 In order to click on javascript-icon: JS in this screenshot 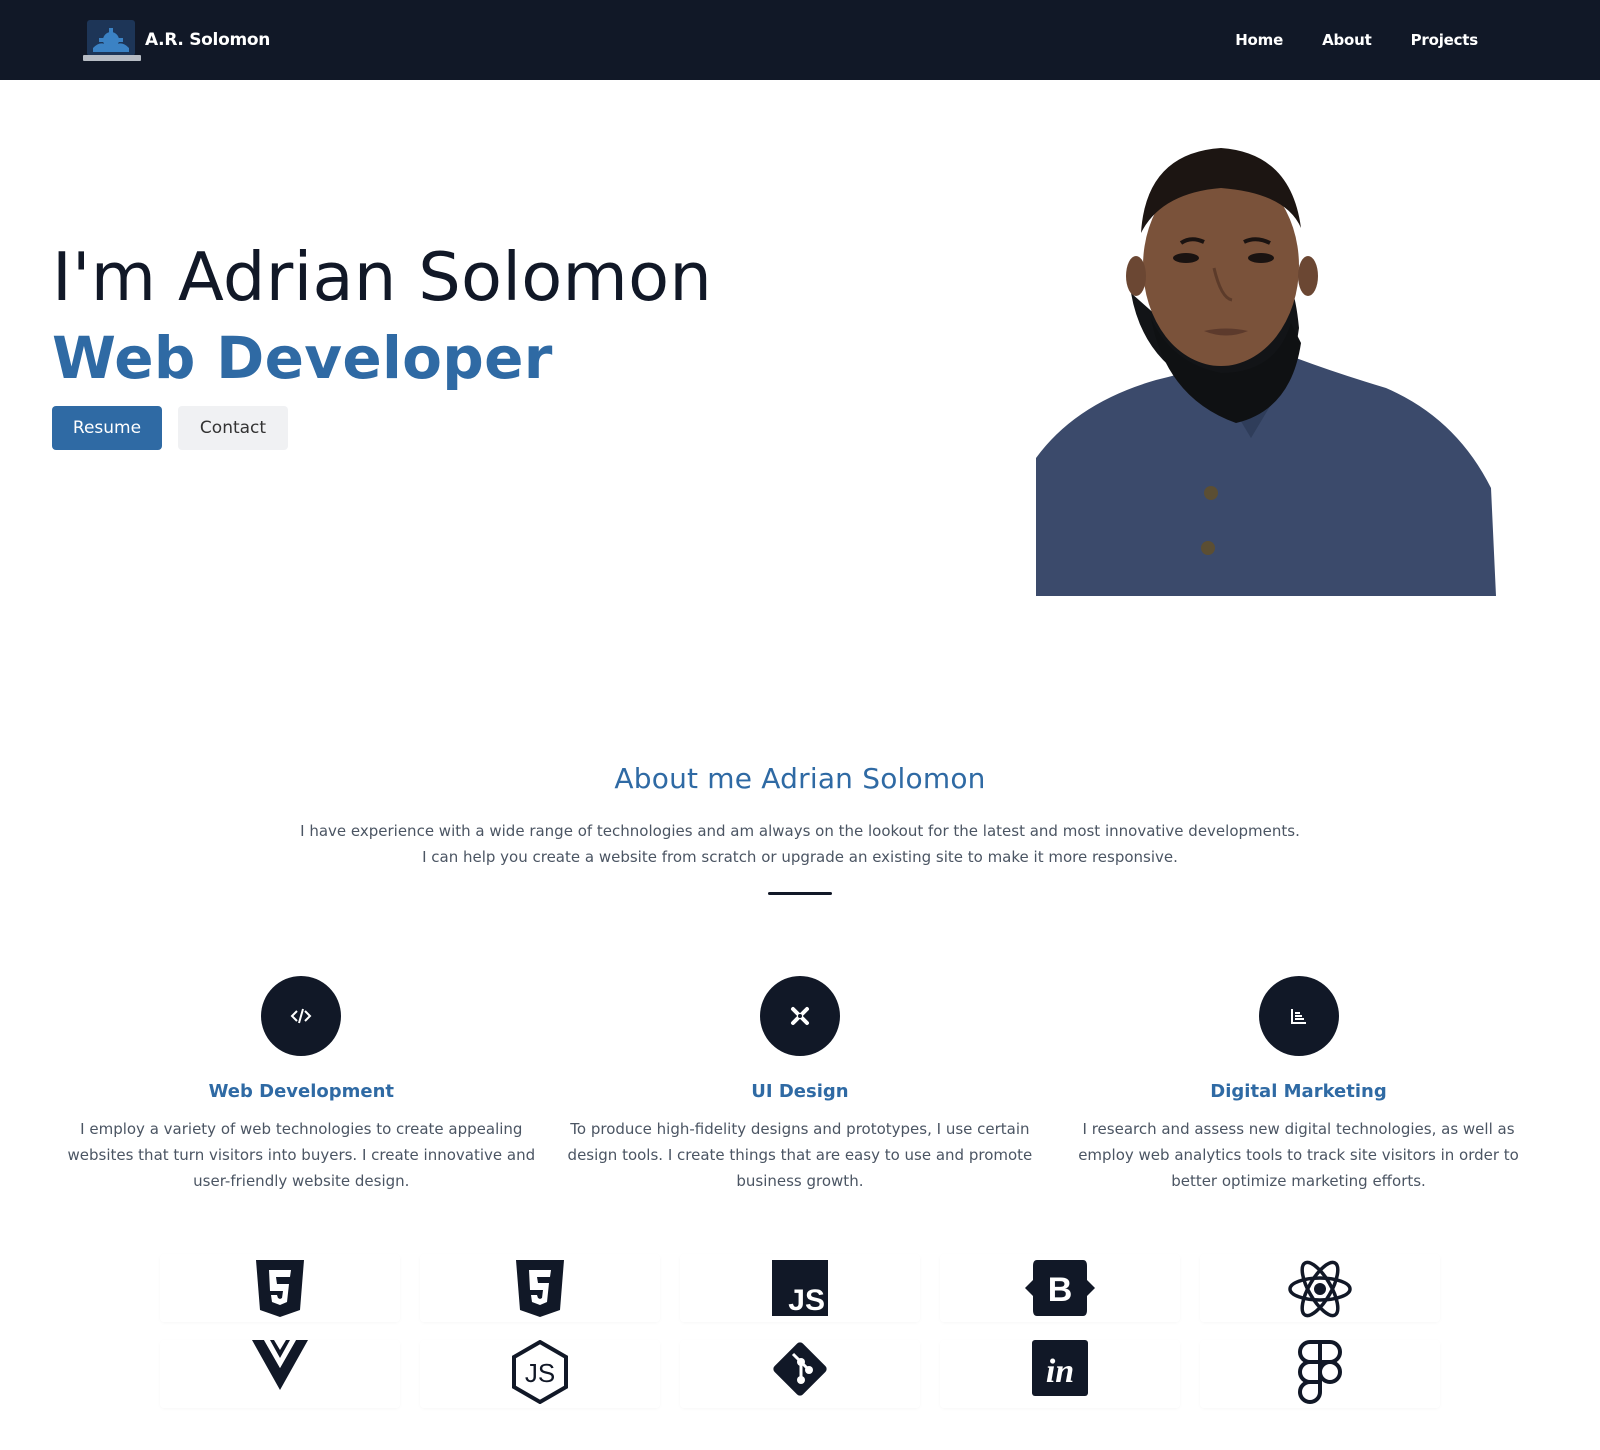, I will do `click(800, 1288)`.